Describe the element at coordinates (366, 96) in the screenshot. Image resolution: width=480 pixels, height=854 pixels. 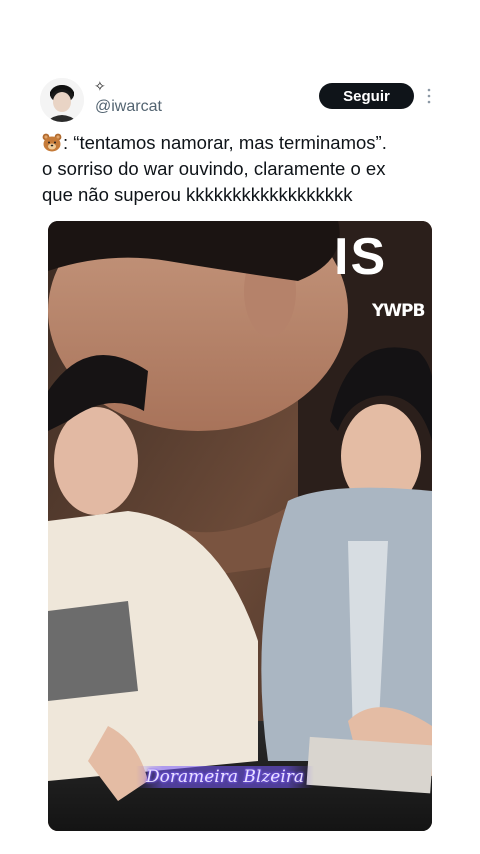
I see `follow-button: Seguir` at that location.